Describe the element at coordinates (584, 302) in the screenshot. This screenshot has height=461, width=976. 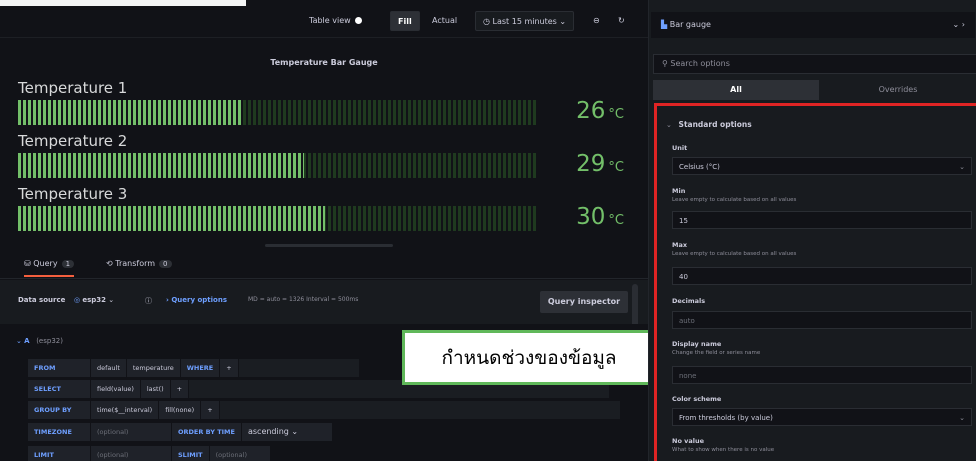
I see `query-inspector-button: Query inspector` at that location.